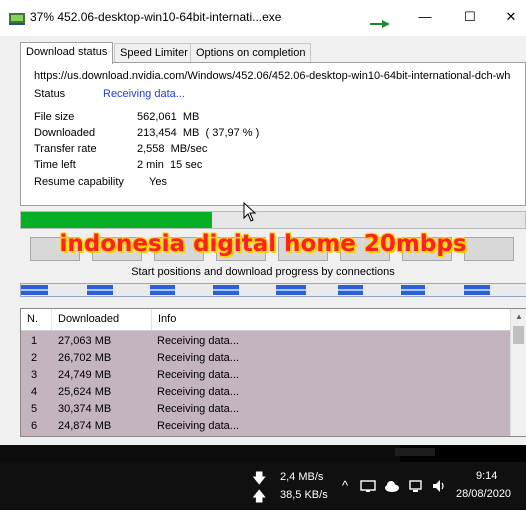 The image size is (526, 510). I want to click on cloud-icon, so click(392, 486).